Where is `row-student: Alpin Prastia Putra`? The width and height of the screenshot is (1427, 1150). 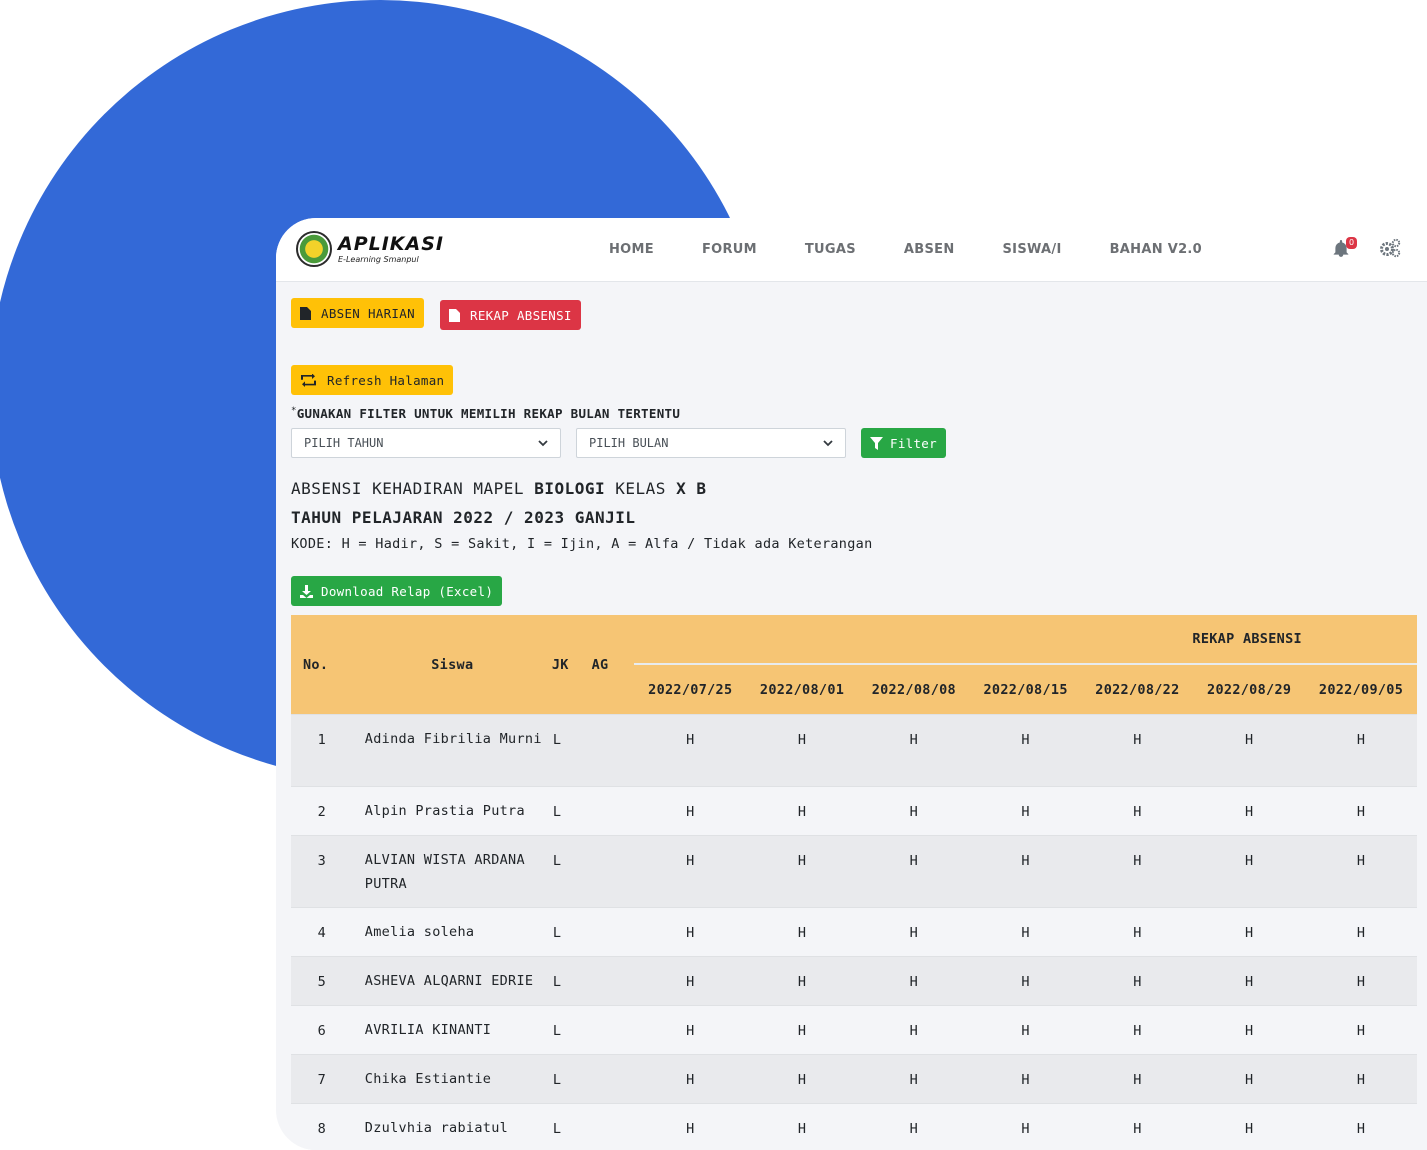 row-student: Alpin Prastia Putra is located at coordinates (444, 811).